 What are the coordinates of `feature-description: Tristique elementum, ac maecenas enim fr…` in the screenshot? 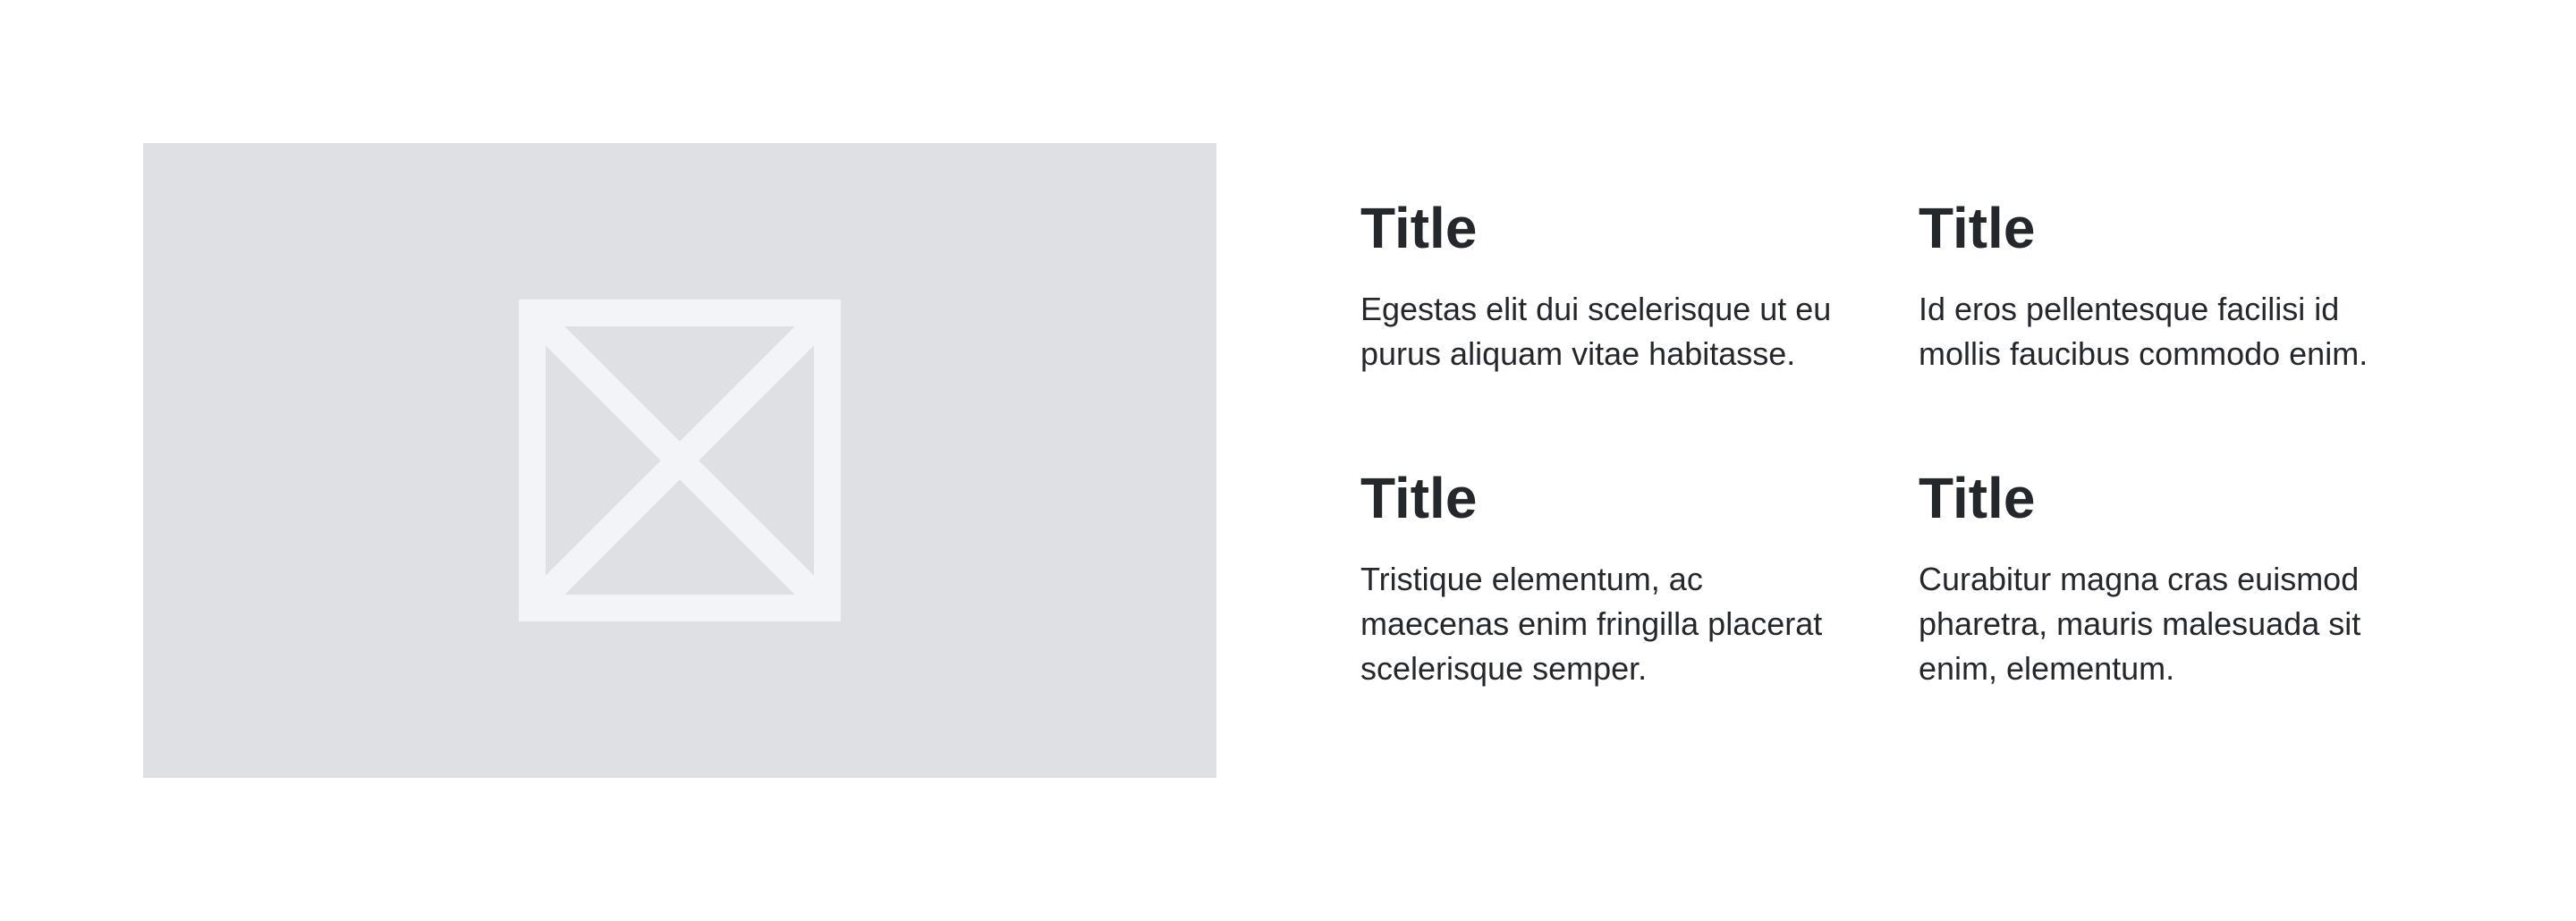 It's located at (1591, 624).